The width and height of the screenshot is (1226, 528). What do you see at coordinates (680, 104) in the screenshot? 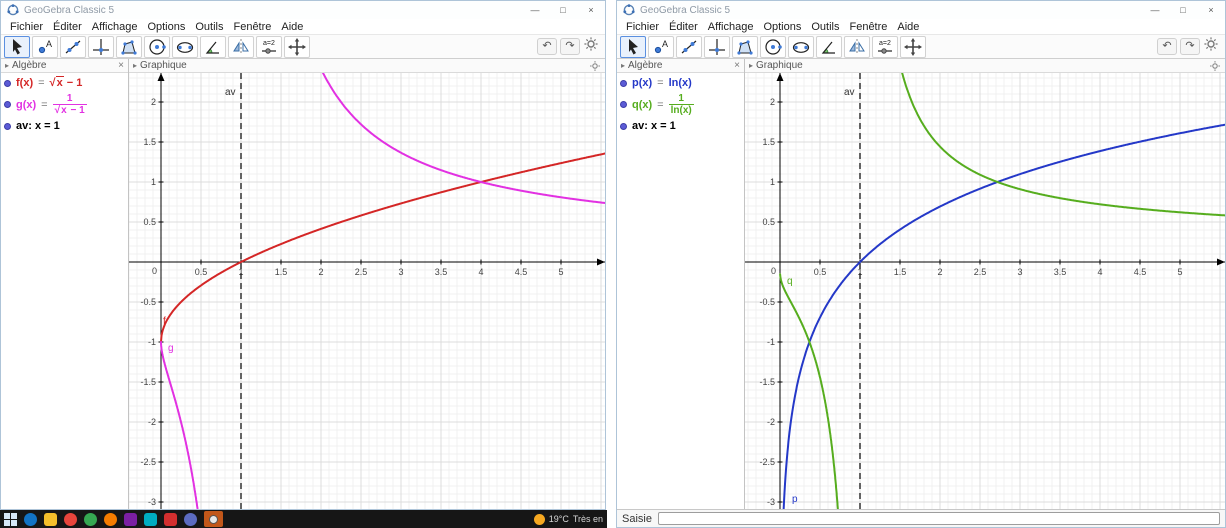
I see `algebra-item-q: q(x) = 1 ln(x)` at bounding box center [680, 104].